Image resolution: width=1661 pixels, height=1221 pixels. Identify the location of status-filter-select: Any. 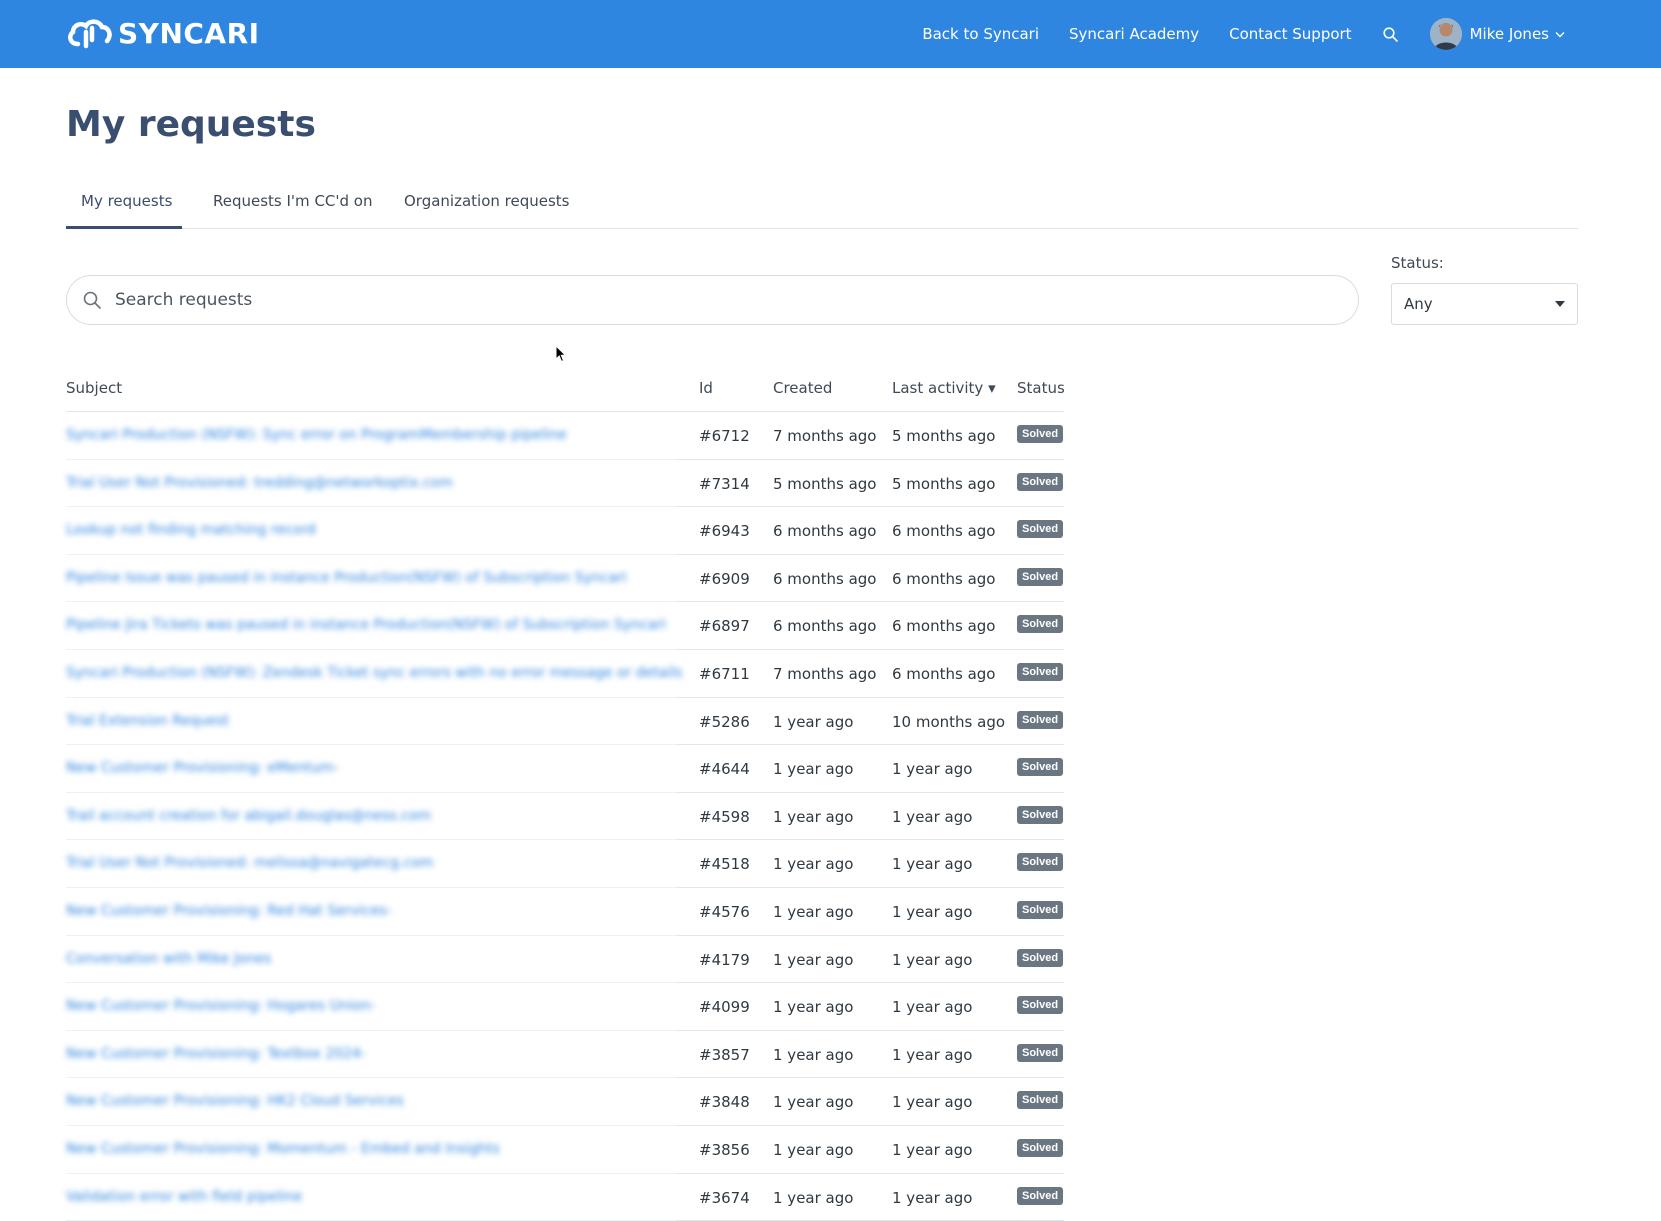
(1484, 304).